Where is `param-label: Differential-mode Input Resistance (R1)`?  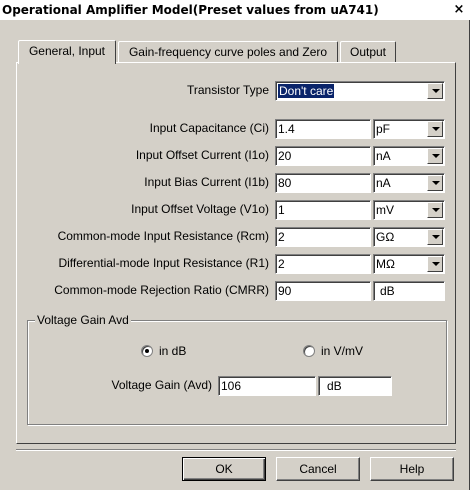 param-label: Differential-mode Input Resistance (R1) is located at coordinates (163, 263).